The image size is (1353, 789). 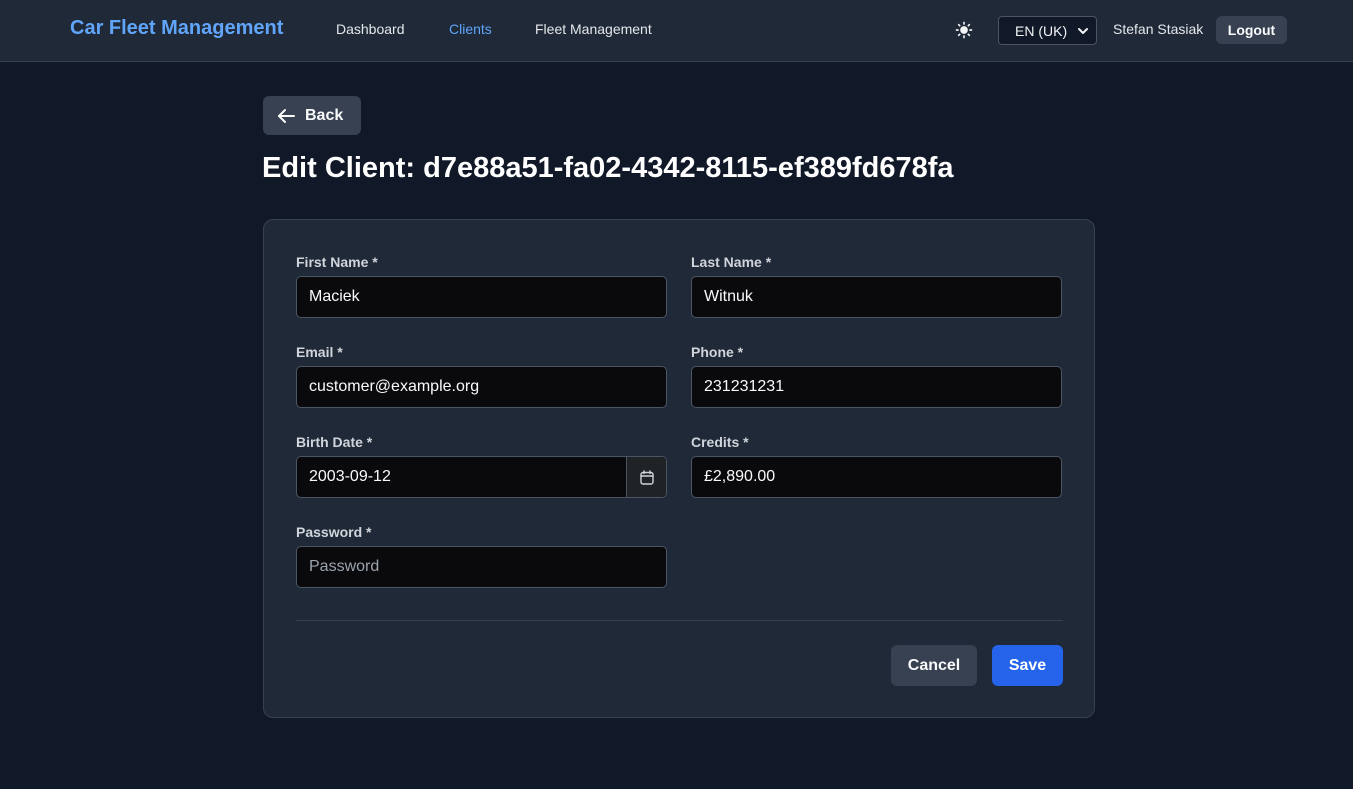 I want to click on date-picker-button, so click(x=646, y=477).